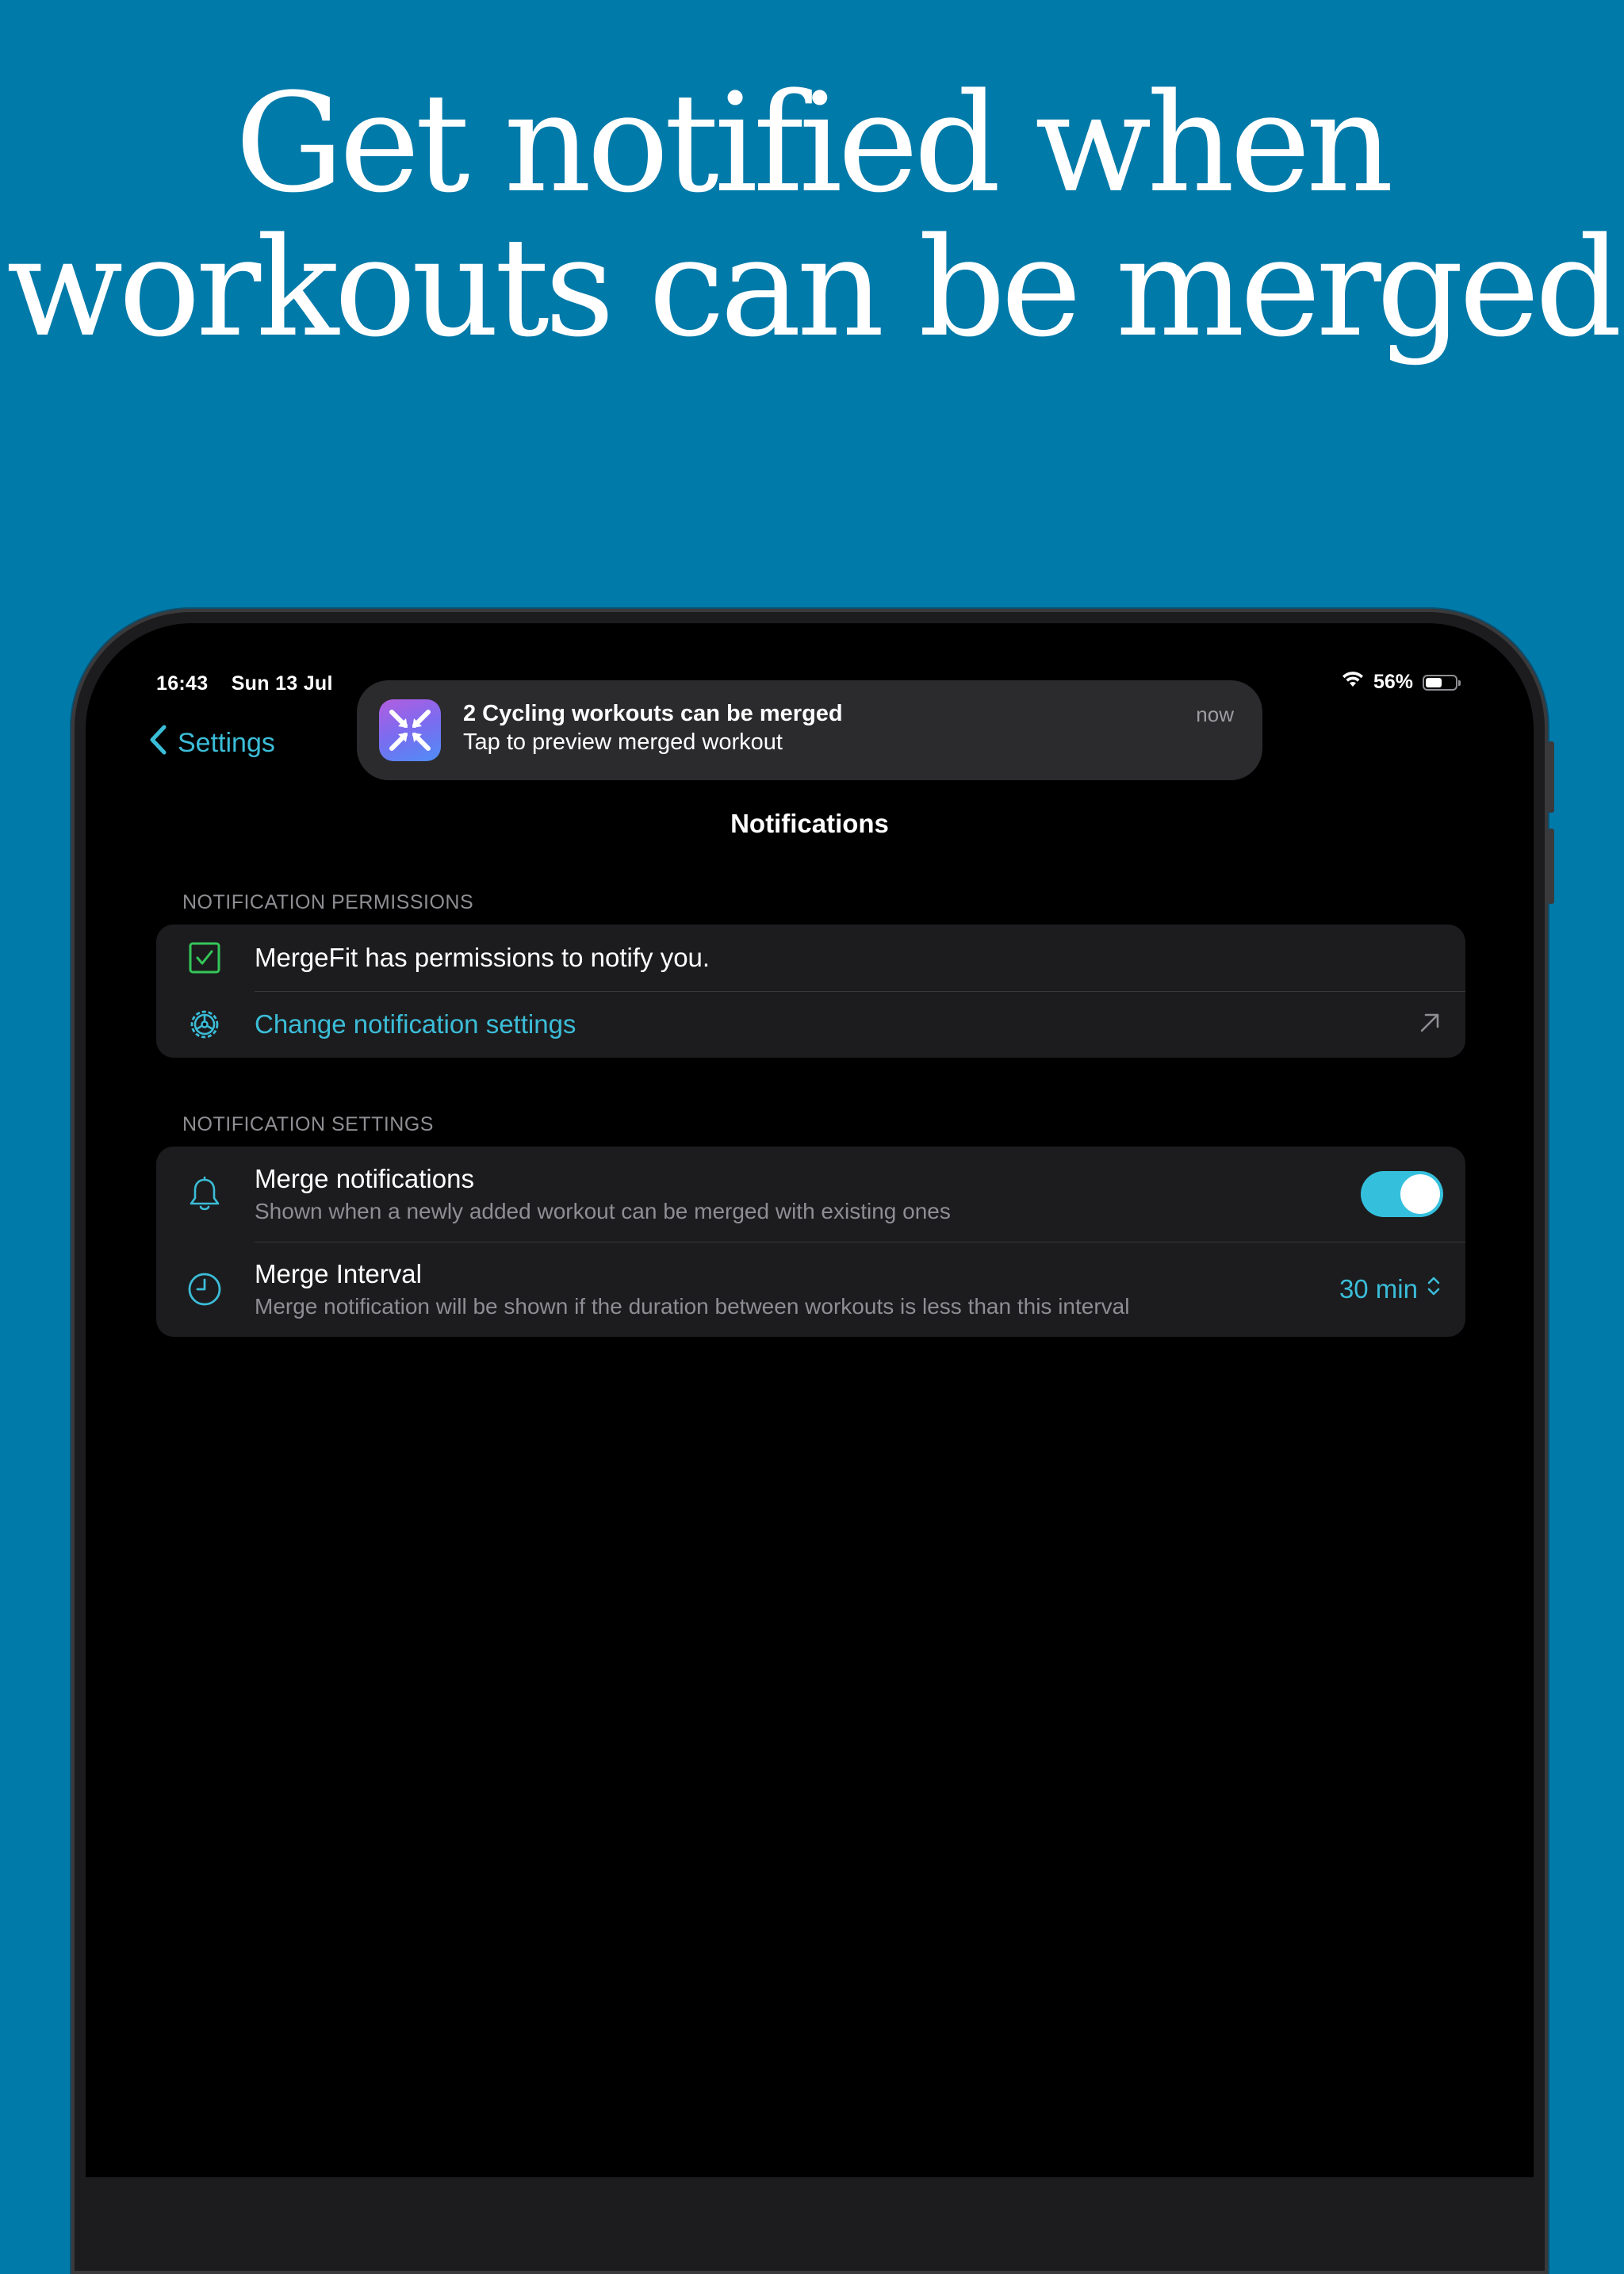 The width and height of the screenshot is (1624, 2274). What do you see at coordinates (364, 1178) in the screenshot?
I see `merge-notifications-title: Merge notifications` at bounding box center [364, 1178].